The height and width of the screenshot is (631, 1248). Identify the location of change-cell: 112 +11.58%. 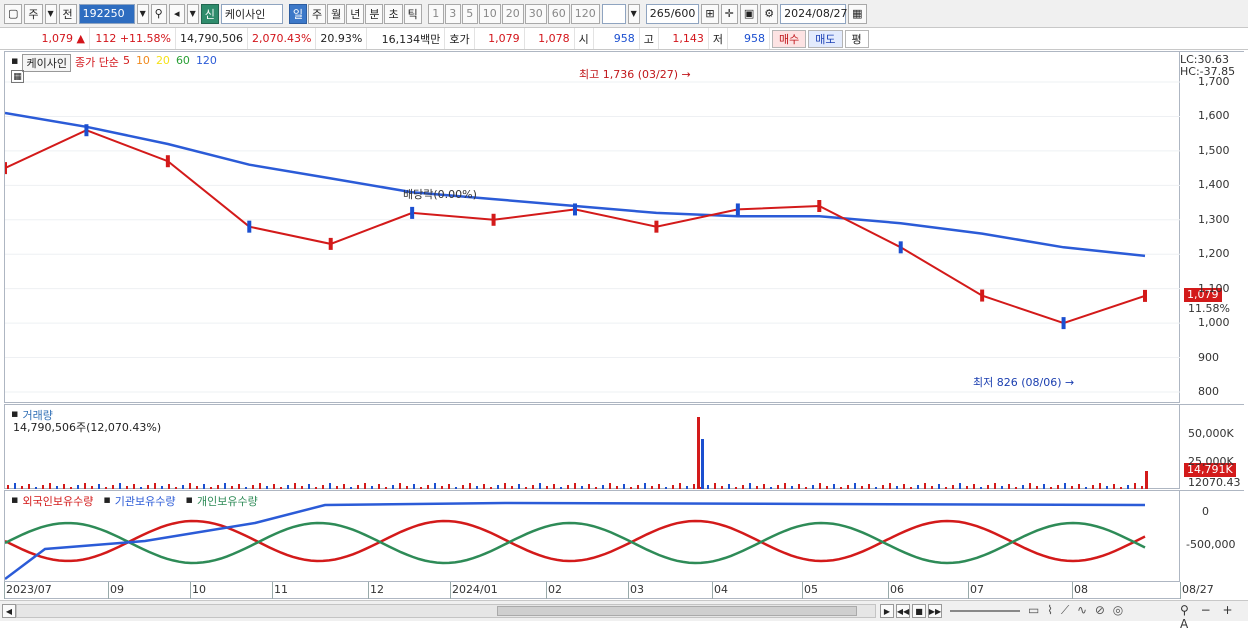
(133, 38).